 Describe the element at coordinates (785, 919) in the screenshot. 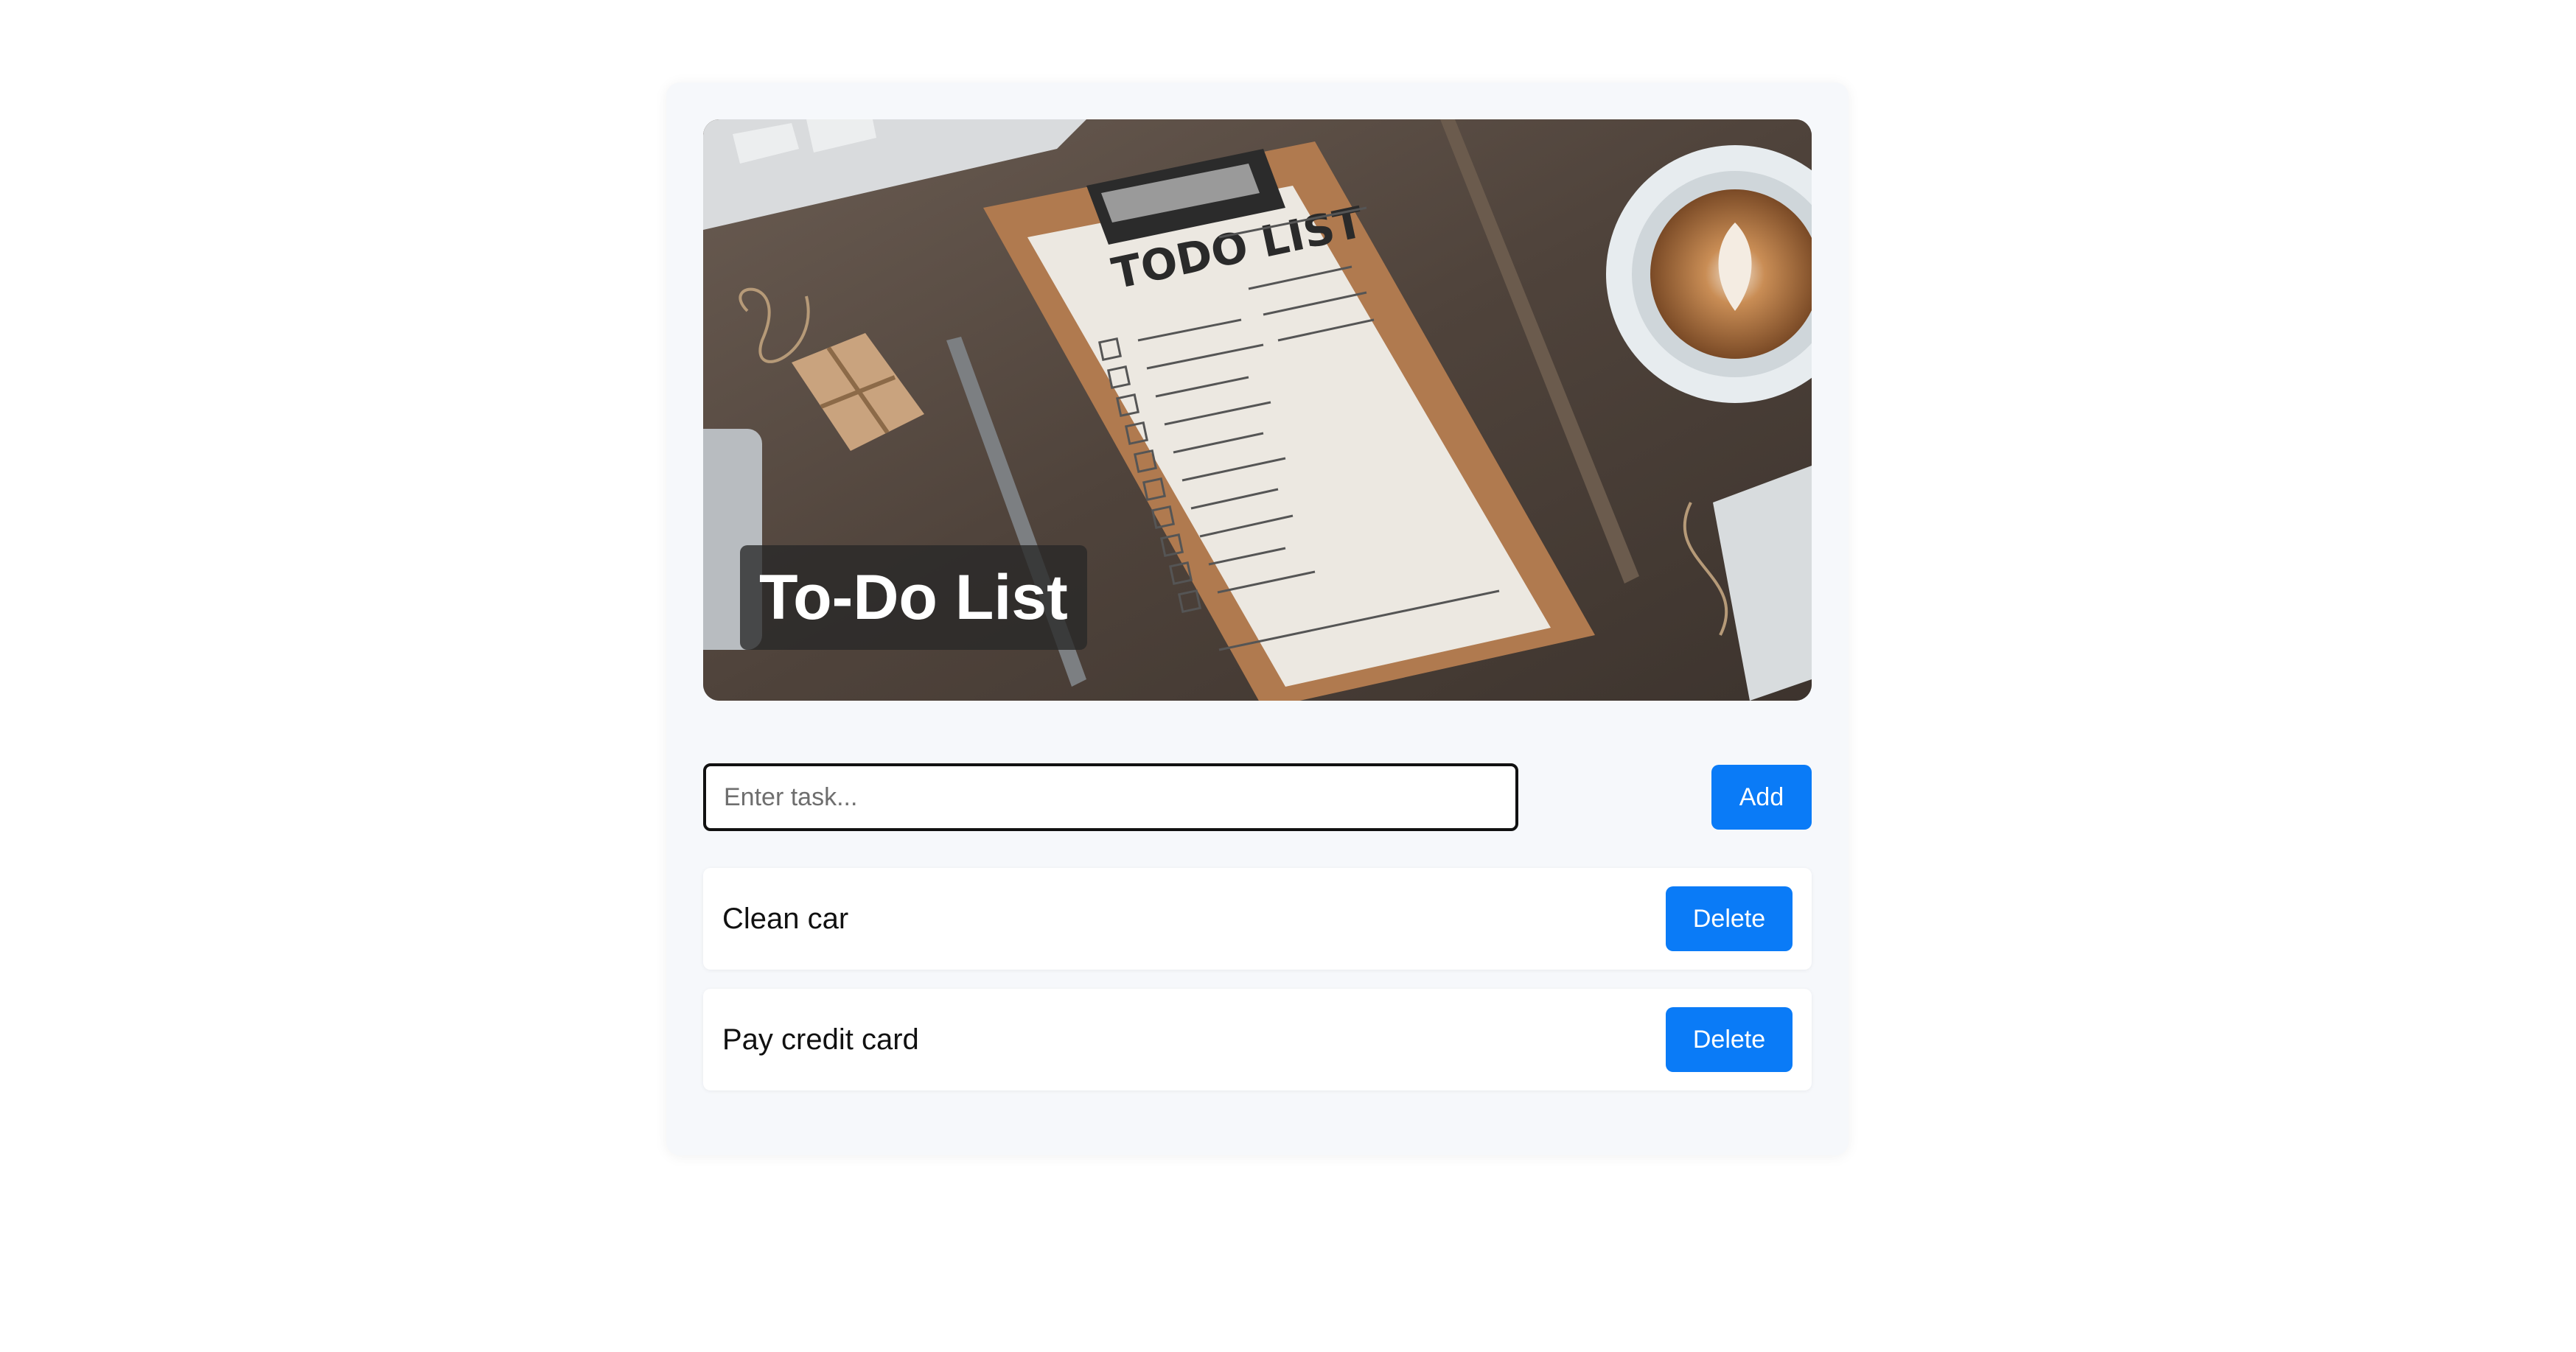

I see `task-text: Clean car` at that location.